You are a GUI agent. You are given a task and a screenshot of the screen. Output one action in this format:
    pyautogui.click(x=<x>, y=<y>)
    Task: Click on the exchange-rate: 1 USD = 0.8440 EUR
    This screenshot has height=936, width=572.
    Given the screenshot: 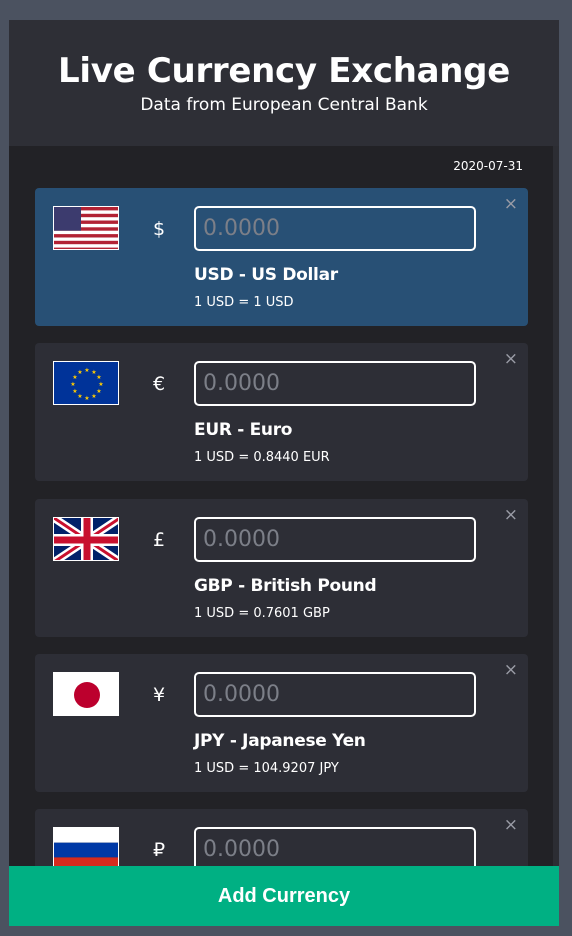 What is the action you would take?
    pyautogui.click(x=262, y=457)
    